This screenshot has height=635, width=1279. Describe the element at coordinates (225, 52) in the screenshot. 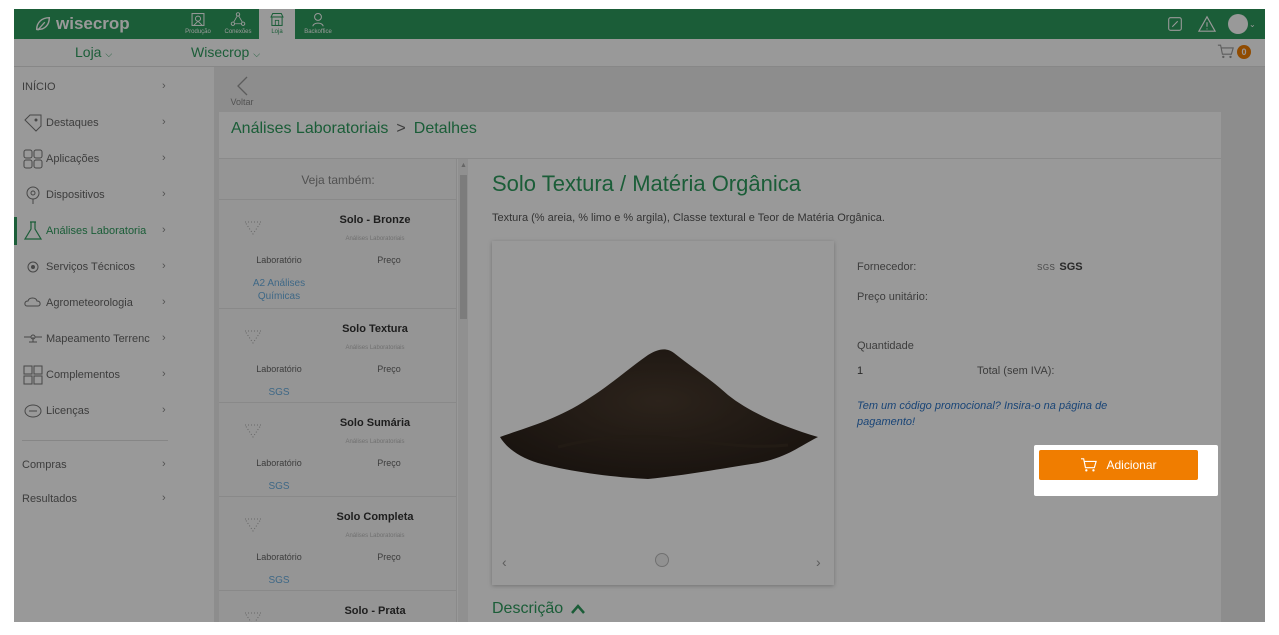

I see `org-select: Wisecrop ⌵` at that location.